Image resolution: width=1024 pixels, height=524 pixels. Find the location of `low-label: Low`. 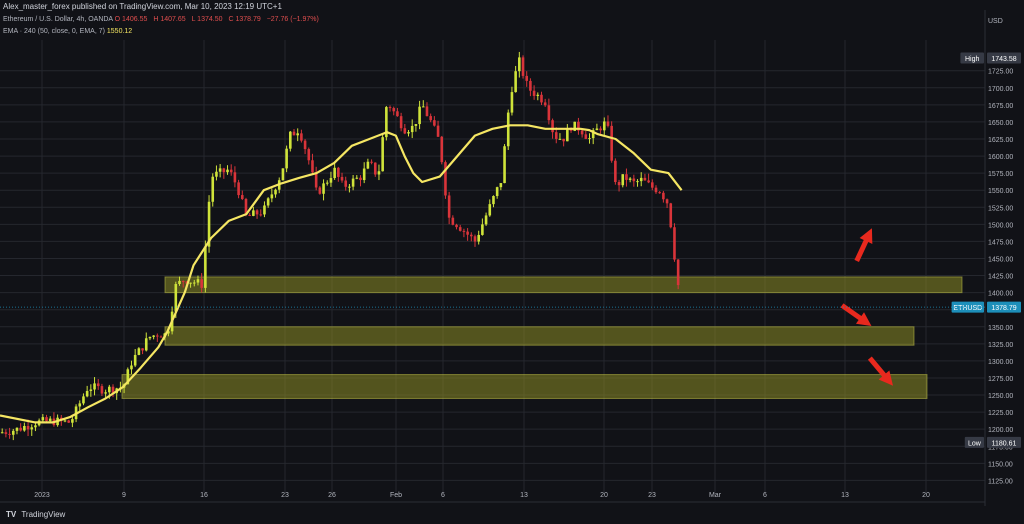

low-label: Low is located at coordinates (975, 443).